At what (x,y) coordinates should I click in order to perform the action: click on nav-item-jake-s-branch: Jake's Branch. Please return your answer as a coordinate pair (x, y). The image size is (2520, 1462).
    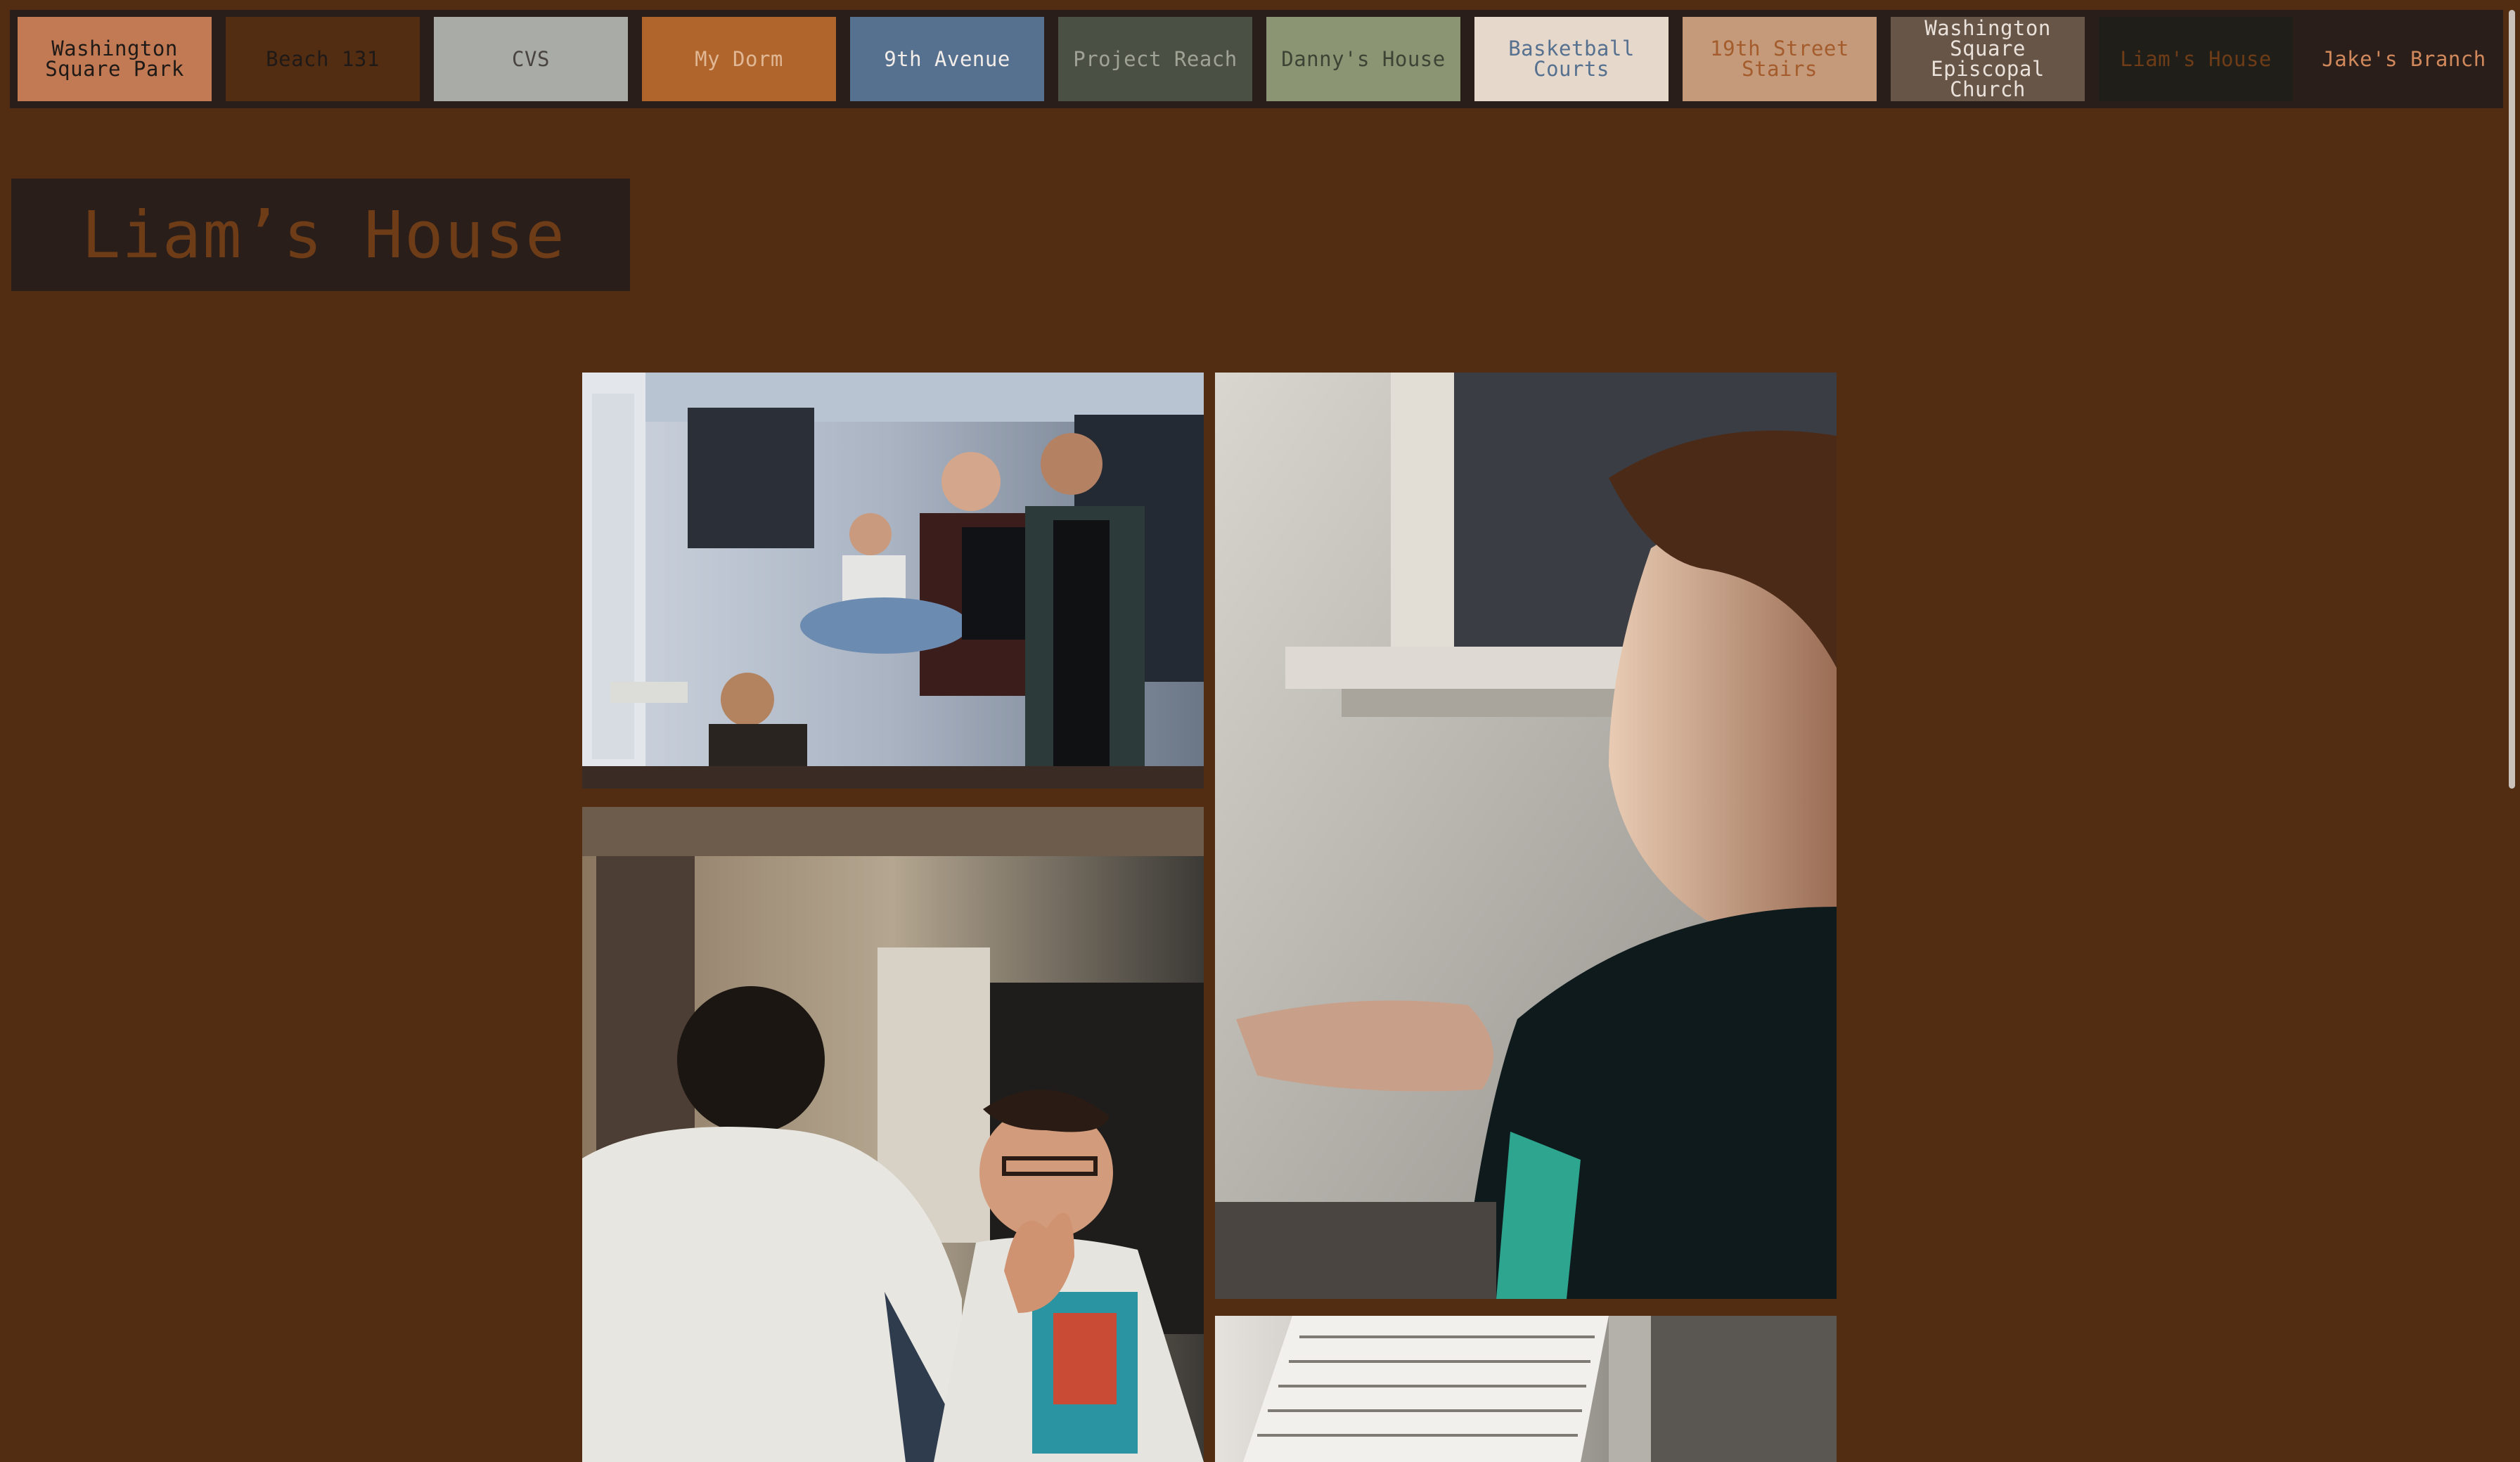
    Looking at the image, I should click on (2404, 59).